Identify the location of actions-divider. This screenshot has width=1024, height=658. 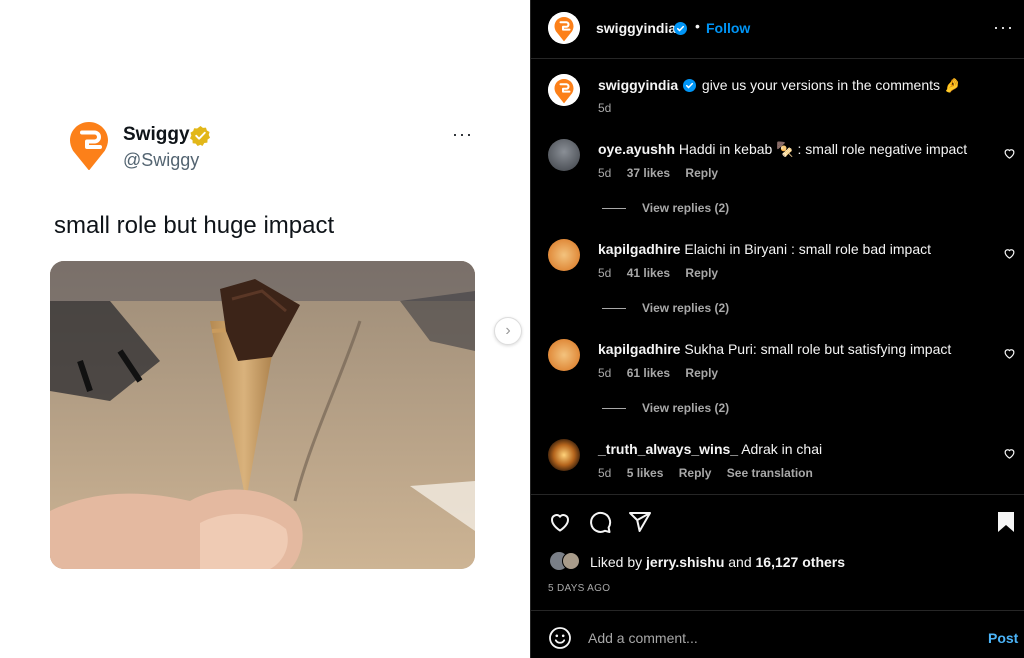
(777, 494).